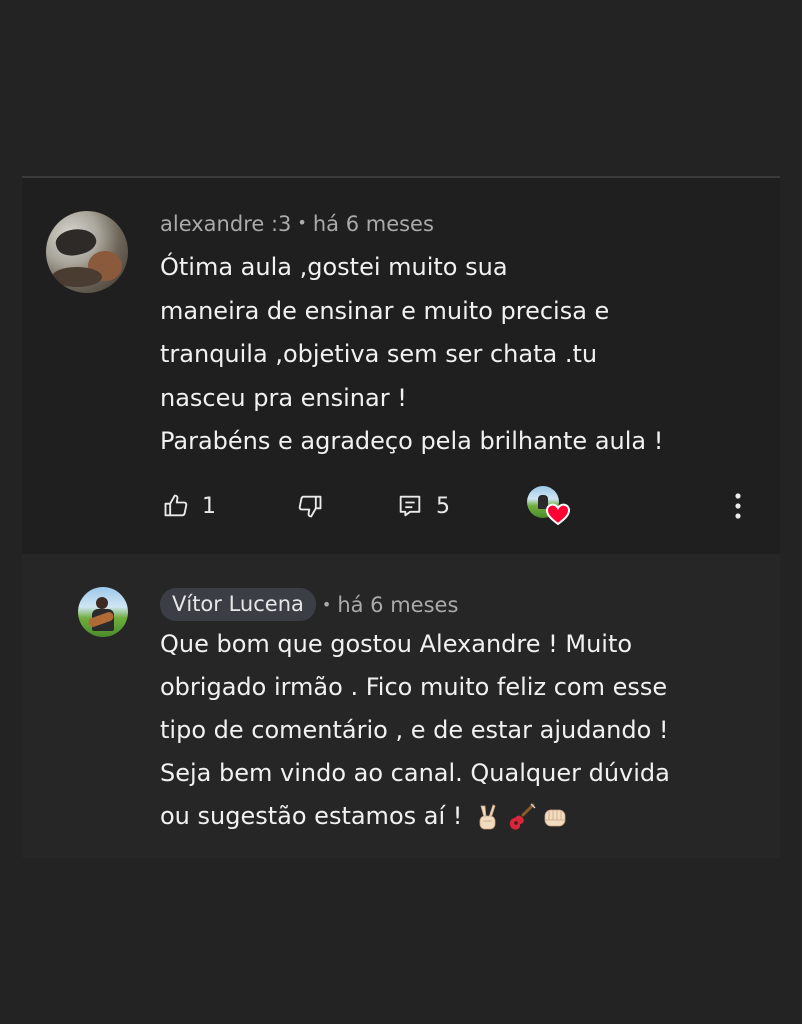 The image size is (802, 1024). I want to click on like-button: 1, so click(189, 506).